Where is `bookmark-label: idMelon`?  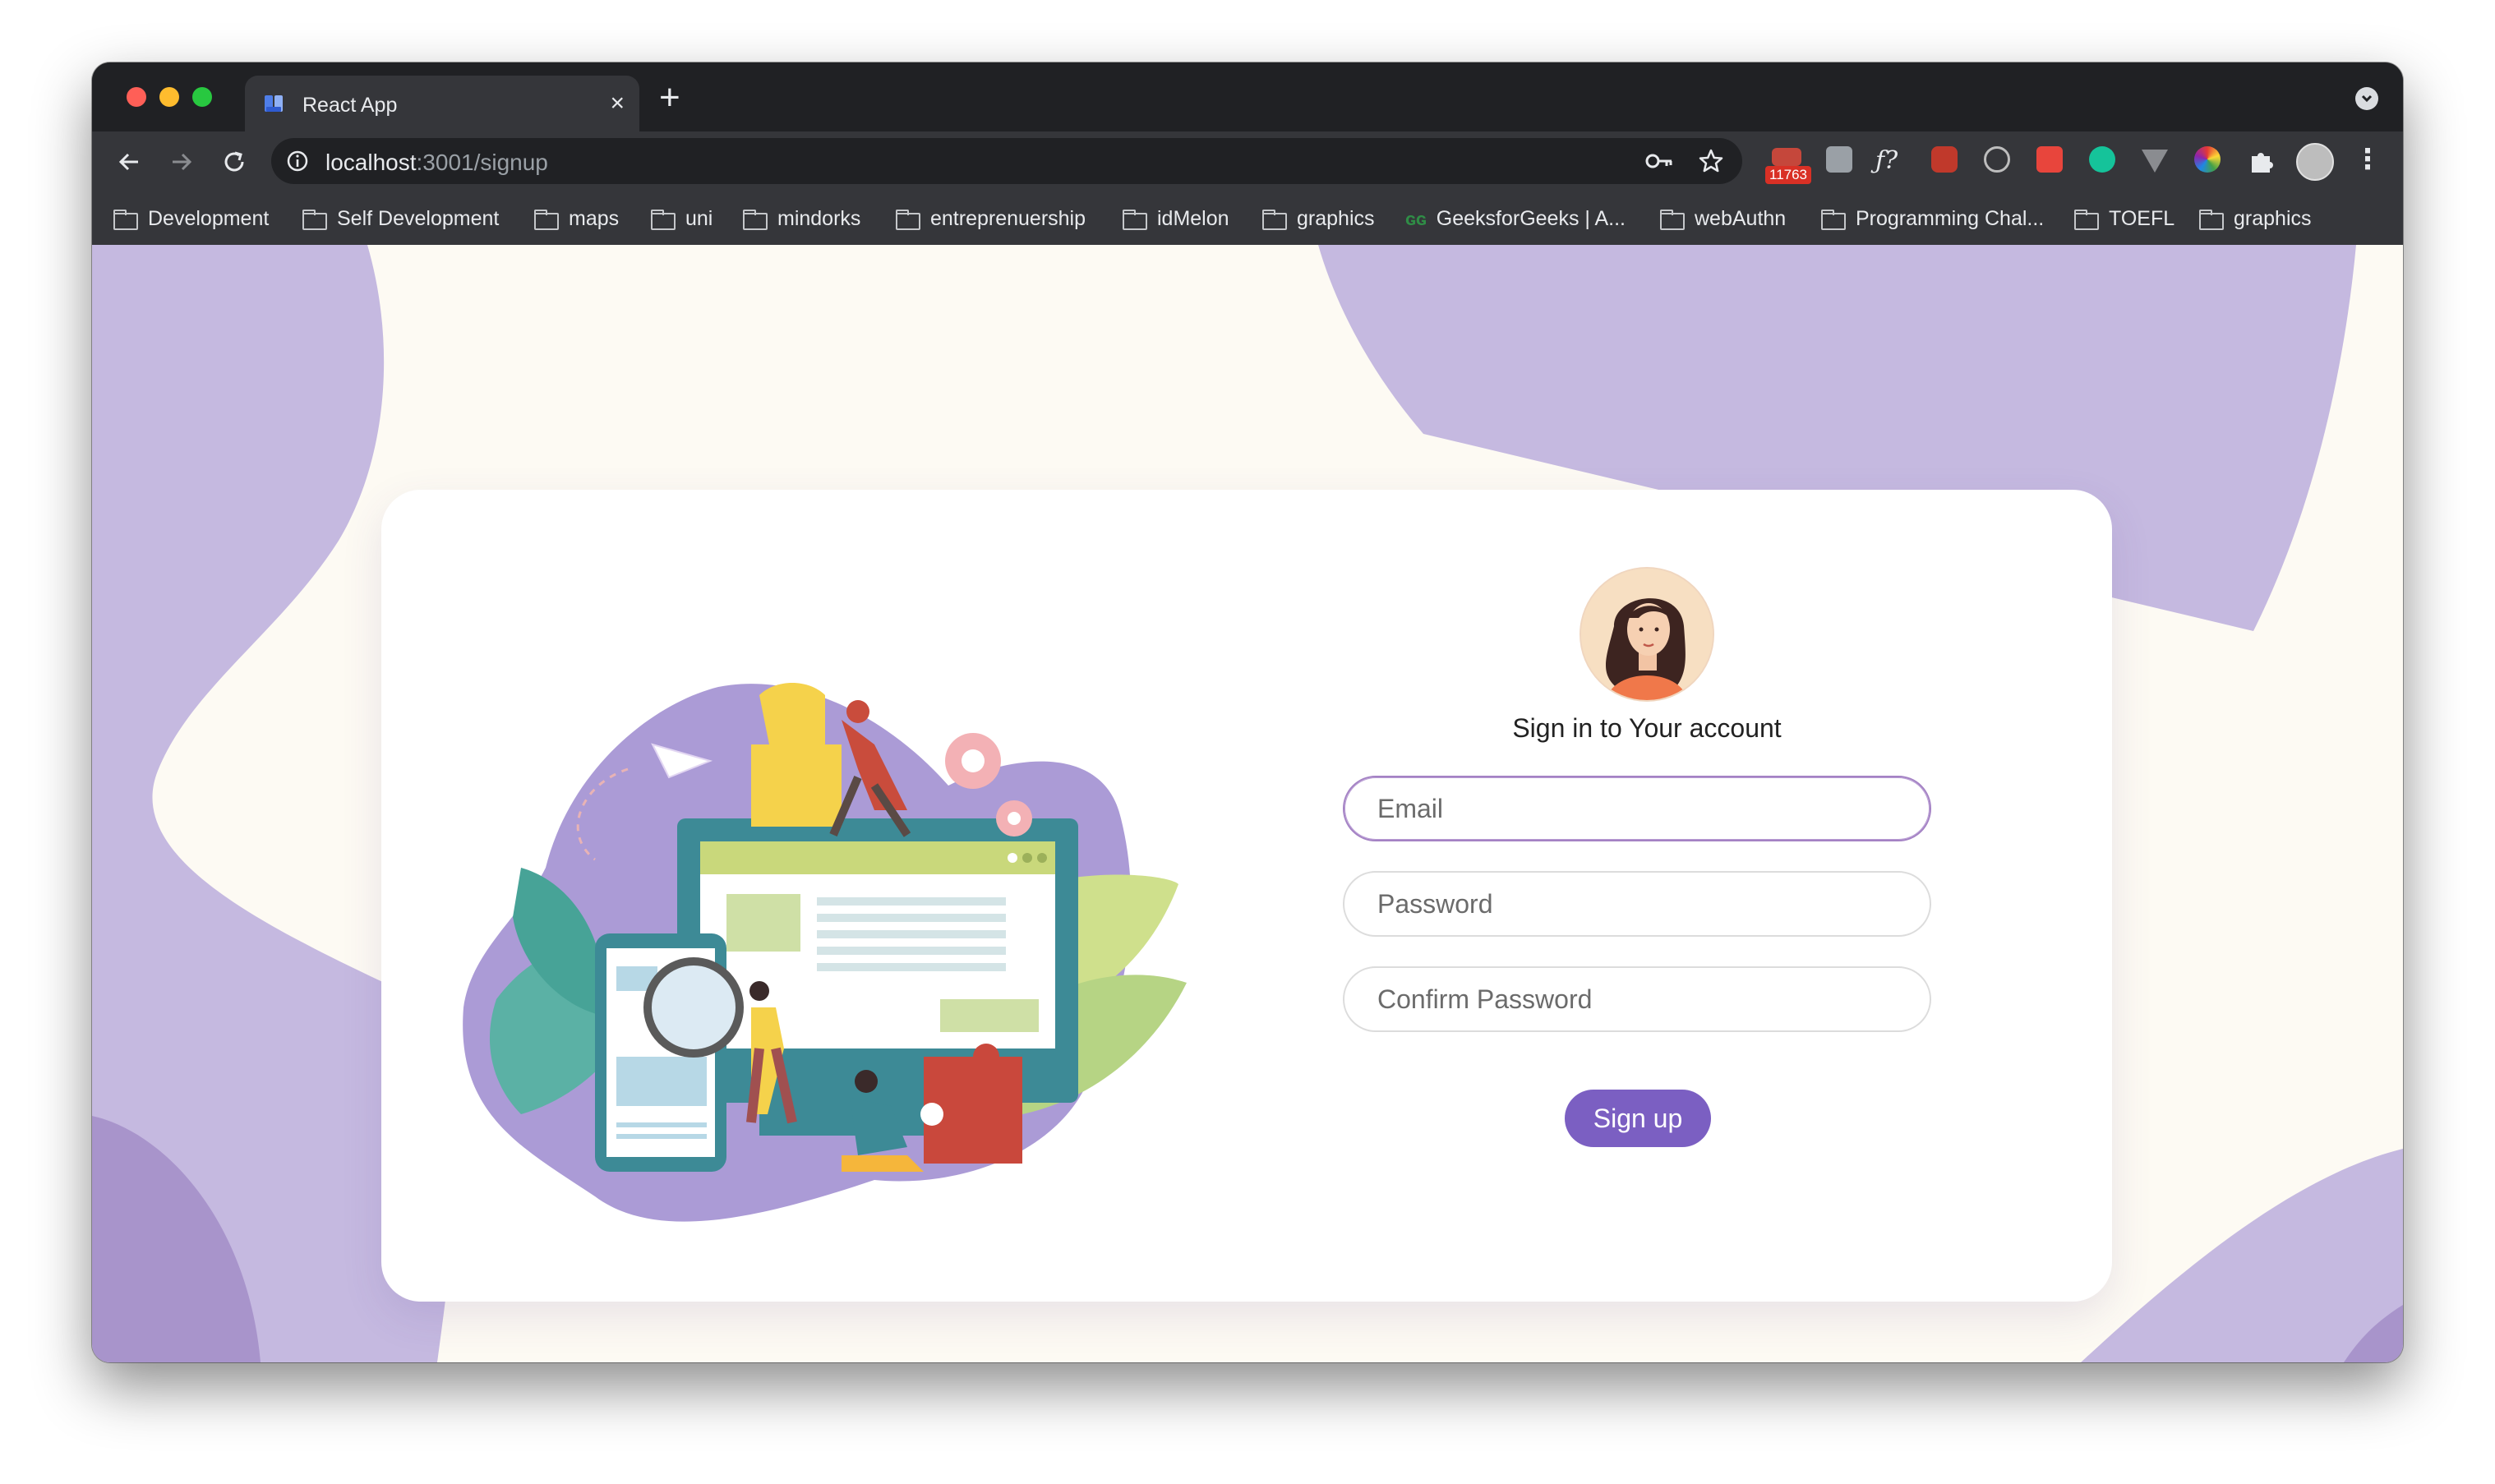 bookmark-label: idMelon is located at coordinates (1193, 218).